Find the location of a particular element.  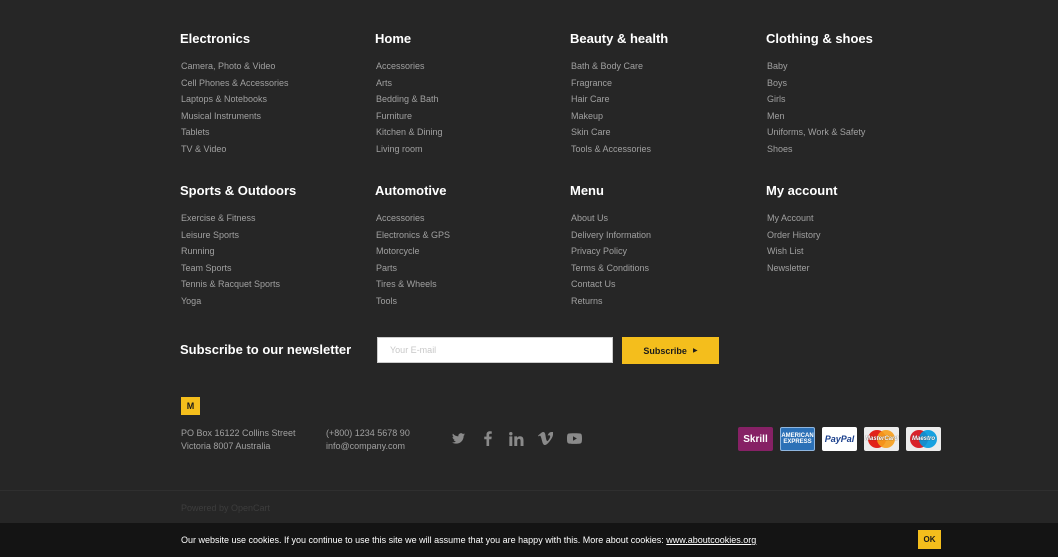

footer-link: Camera, Photo & Video is located at coordinates (277, 66).